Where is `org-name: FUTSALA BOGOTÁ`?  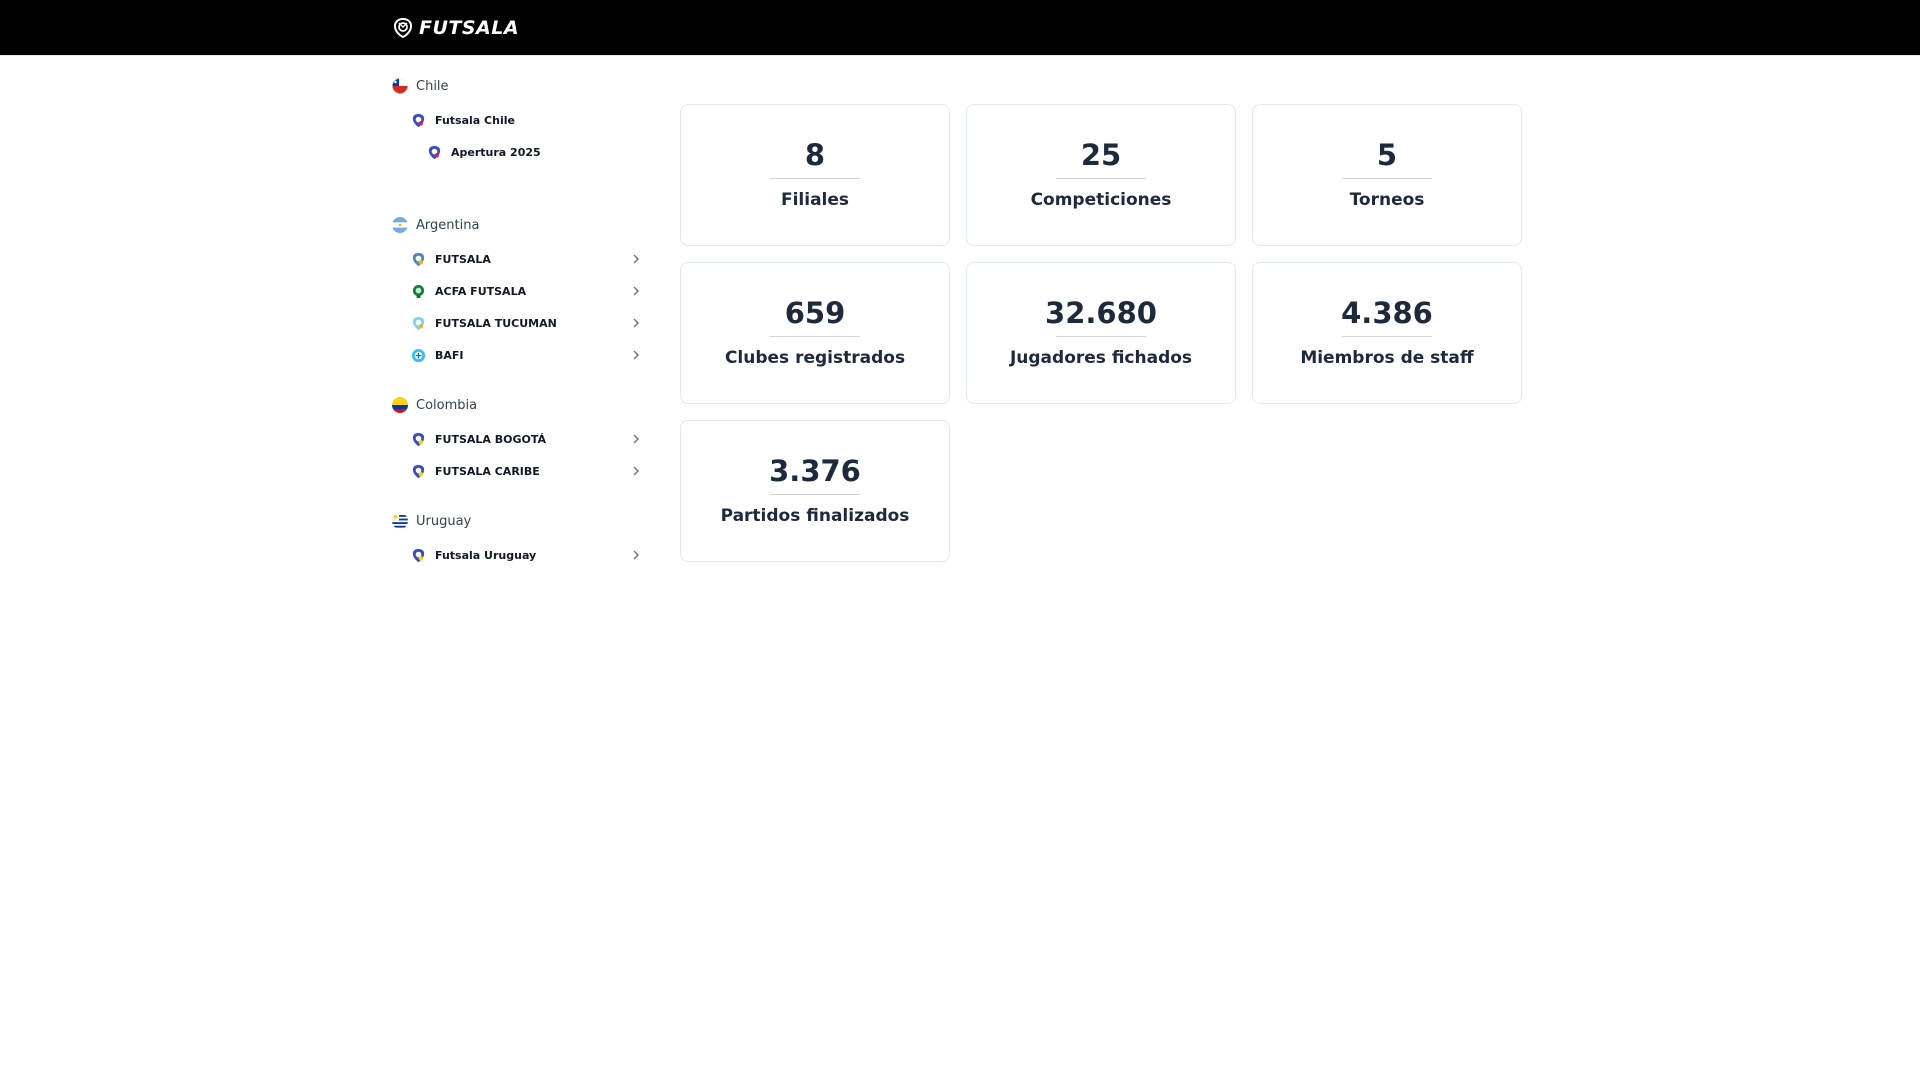
org-name: FUTSALA BOGOTÁ is located at coordinates (491, 439).